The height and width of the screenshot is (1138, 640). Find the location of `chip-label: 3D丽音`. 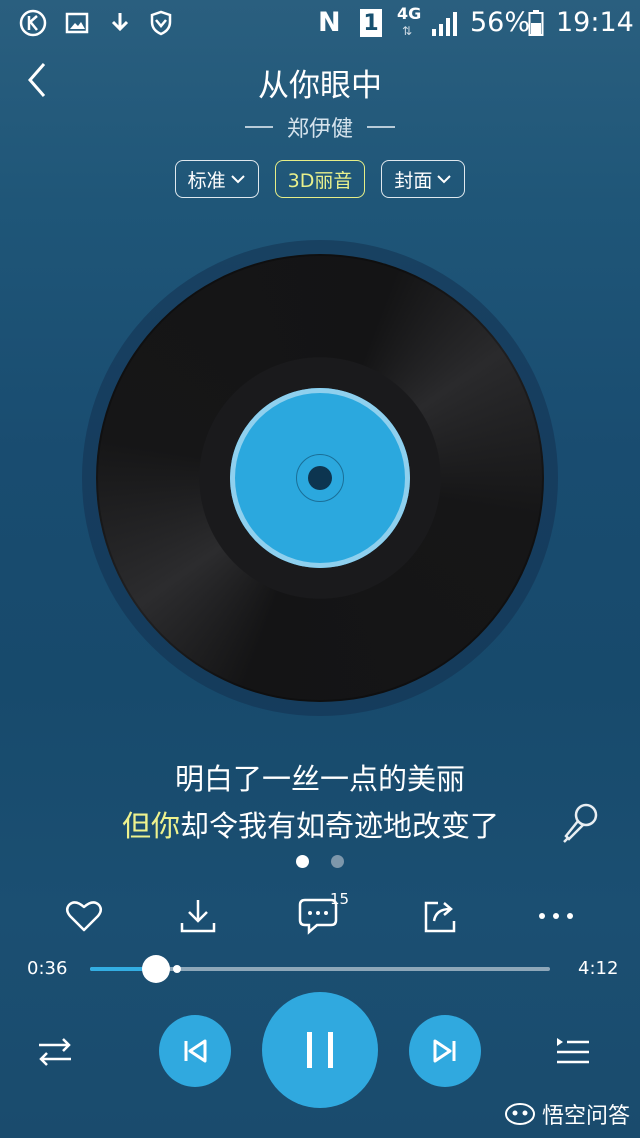

chip-label: 3D丽音 is located at coordinates (320, 180).